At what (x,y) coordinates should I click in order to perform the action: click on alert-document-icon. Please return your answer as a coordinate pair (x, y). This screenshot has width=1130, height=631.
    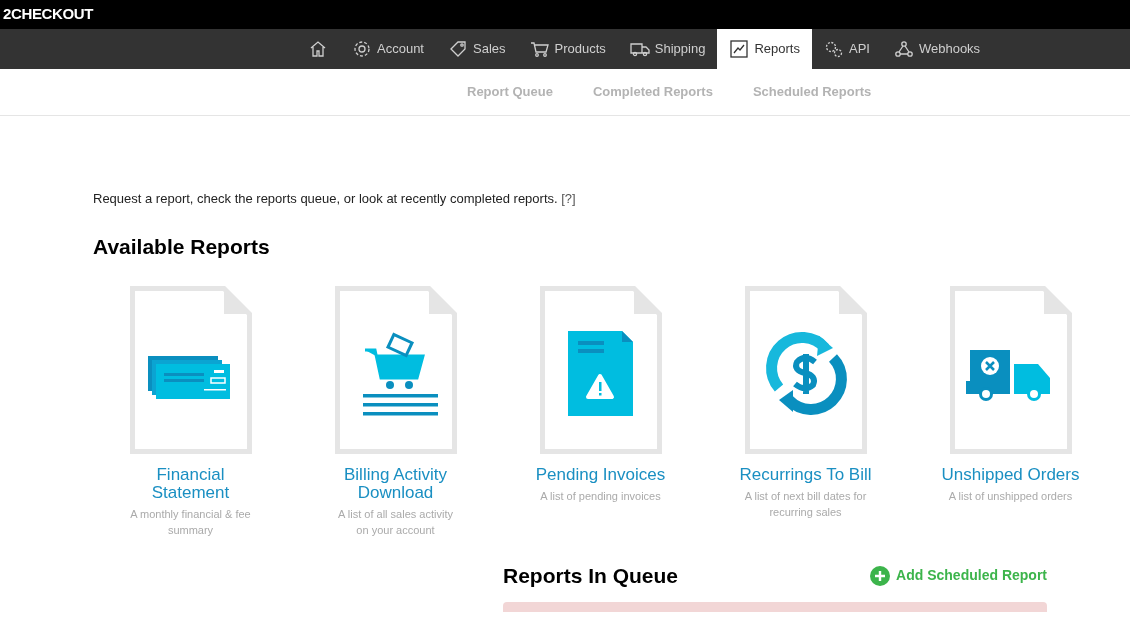
    Looking at the image, I should click on (600, 373).